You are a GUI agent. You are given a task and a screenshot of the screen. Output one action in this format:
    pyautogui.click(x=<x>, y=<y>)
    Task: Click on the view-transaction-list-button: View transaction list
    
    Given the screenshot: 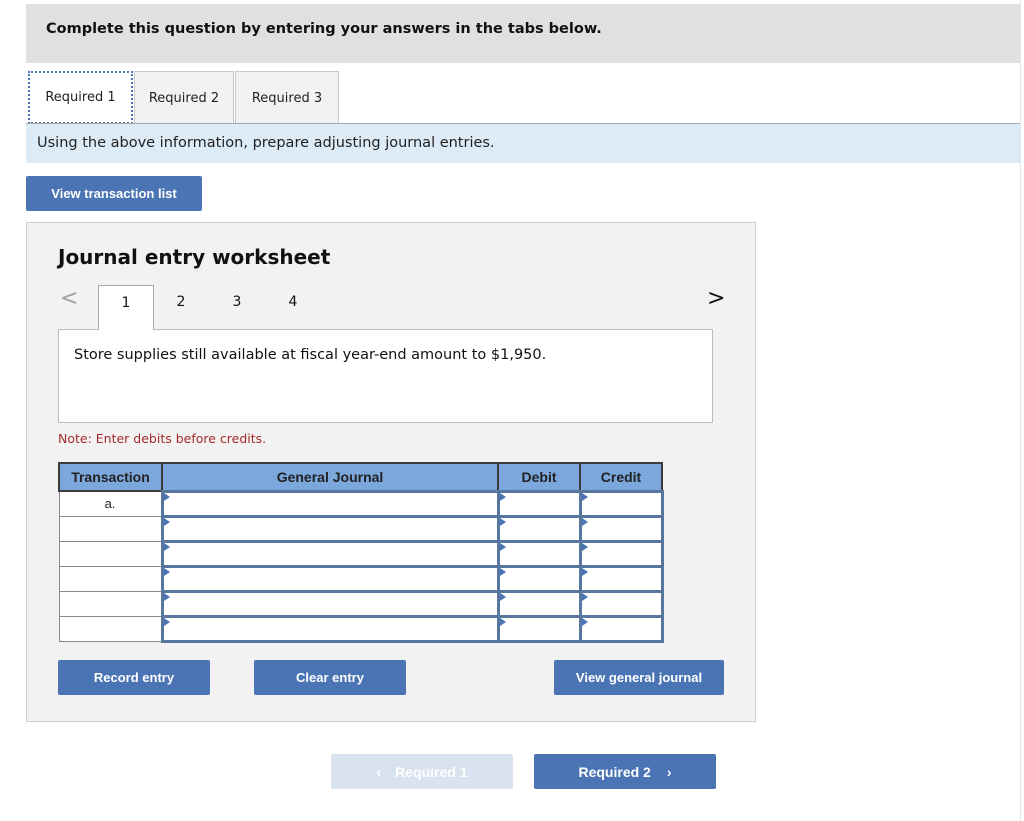 What is the action you would take?
    pyautogui.click(x=114, y=193)
    